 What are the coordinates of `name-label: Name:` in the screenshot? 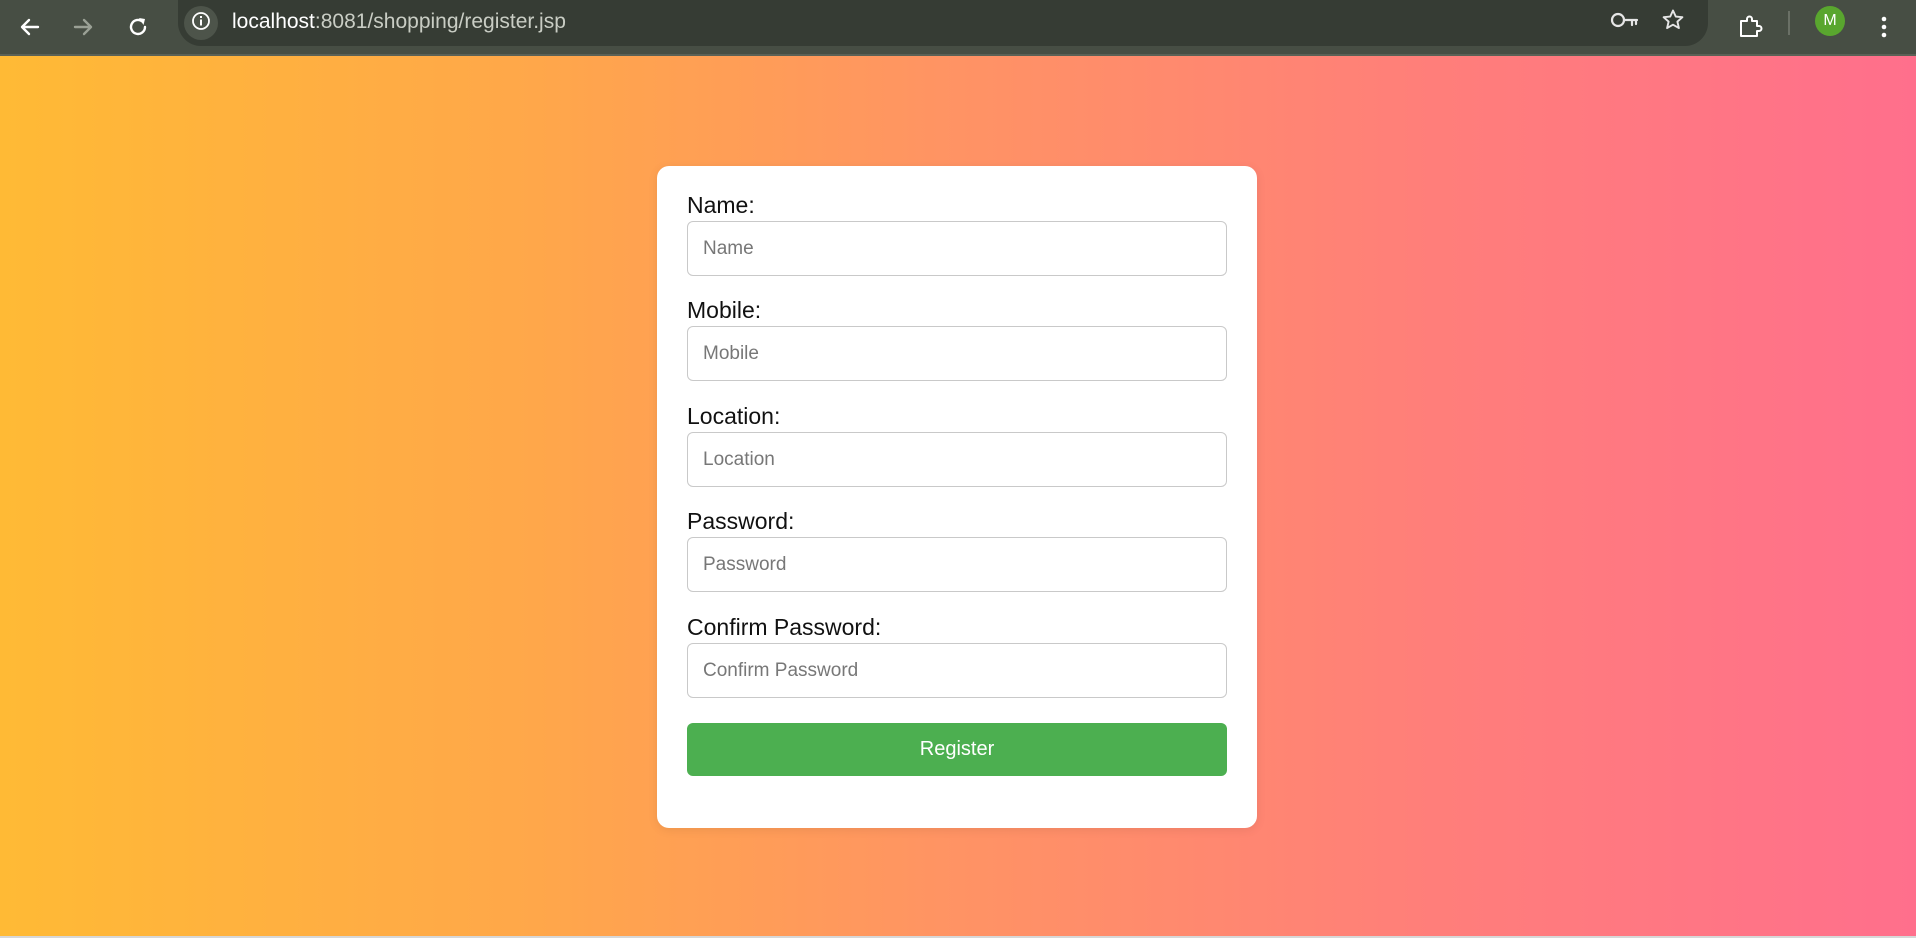 It's located at (721, 205).